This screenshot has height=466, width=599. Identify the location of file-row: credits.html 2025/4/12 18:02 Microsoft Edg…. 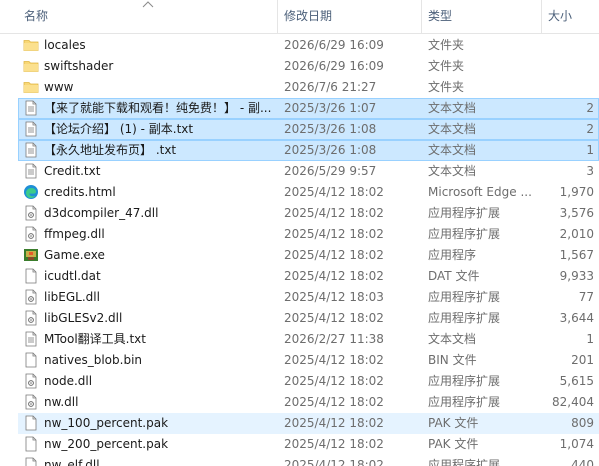
(299, 192).